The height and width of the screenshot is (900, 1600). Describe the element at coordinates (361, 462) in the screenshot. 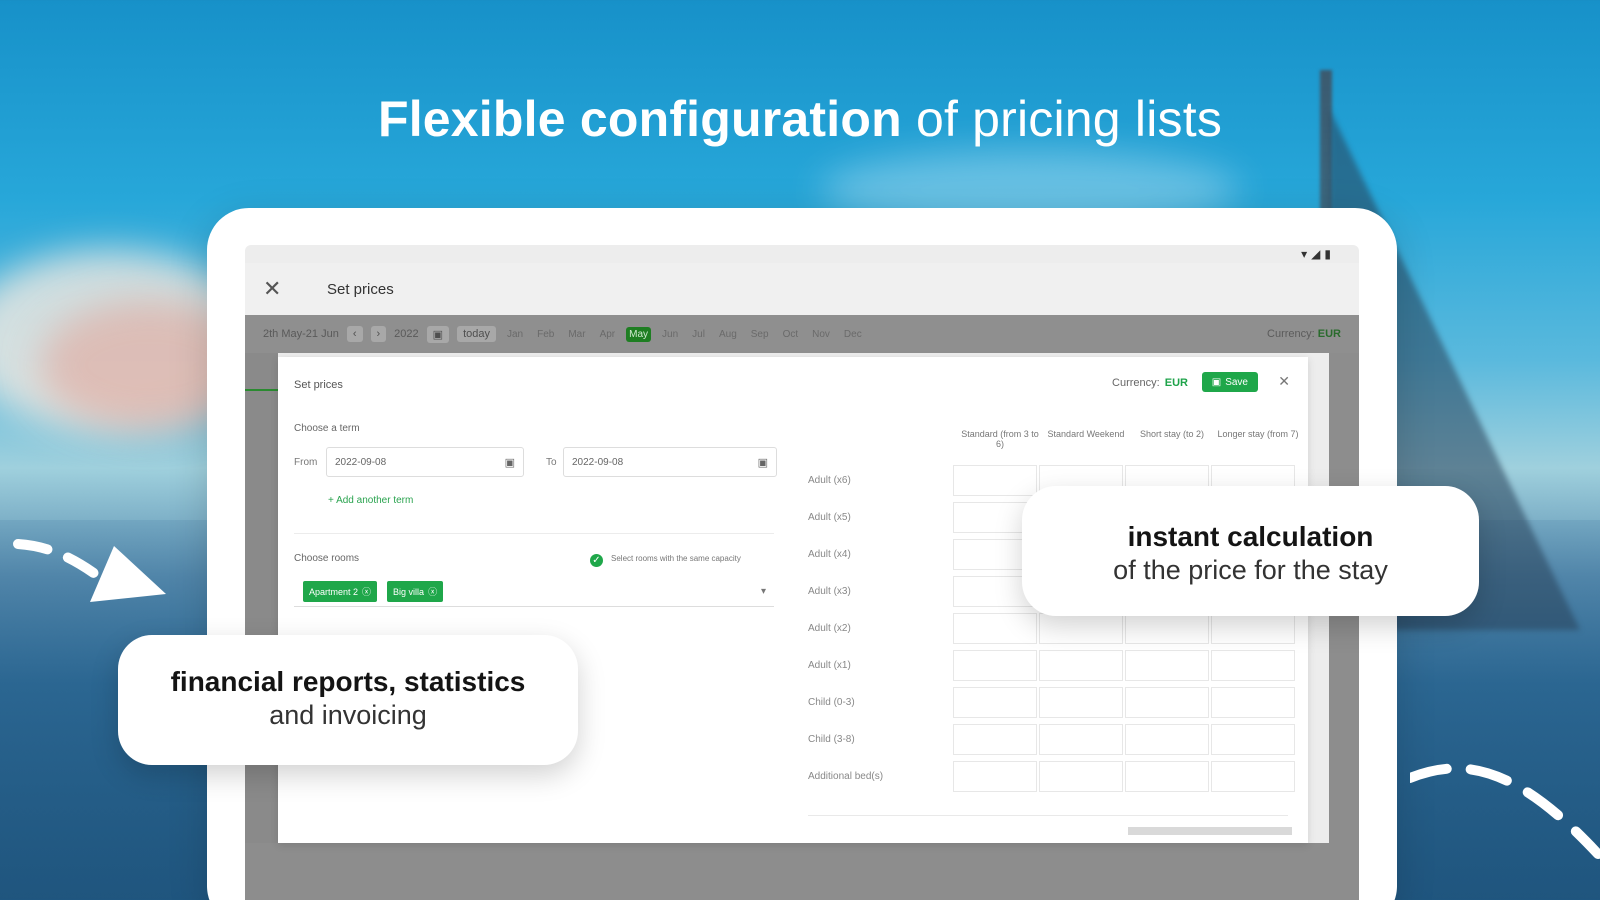

I see `from-date-value: 2022-09-08` at that location.